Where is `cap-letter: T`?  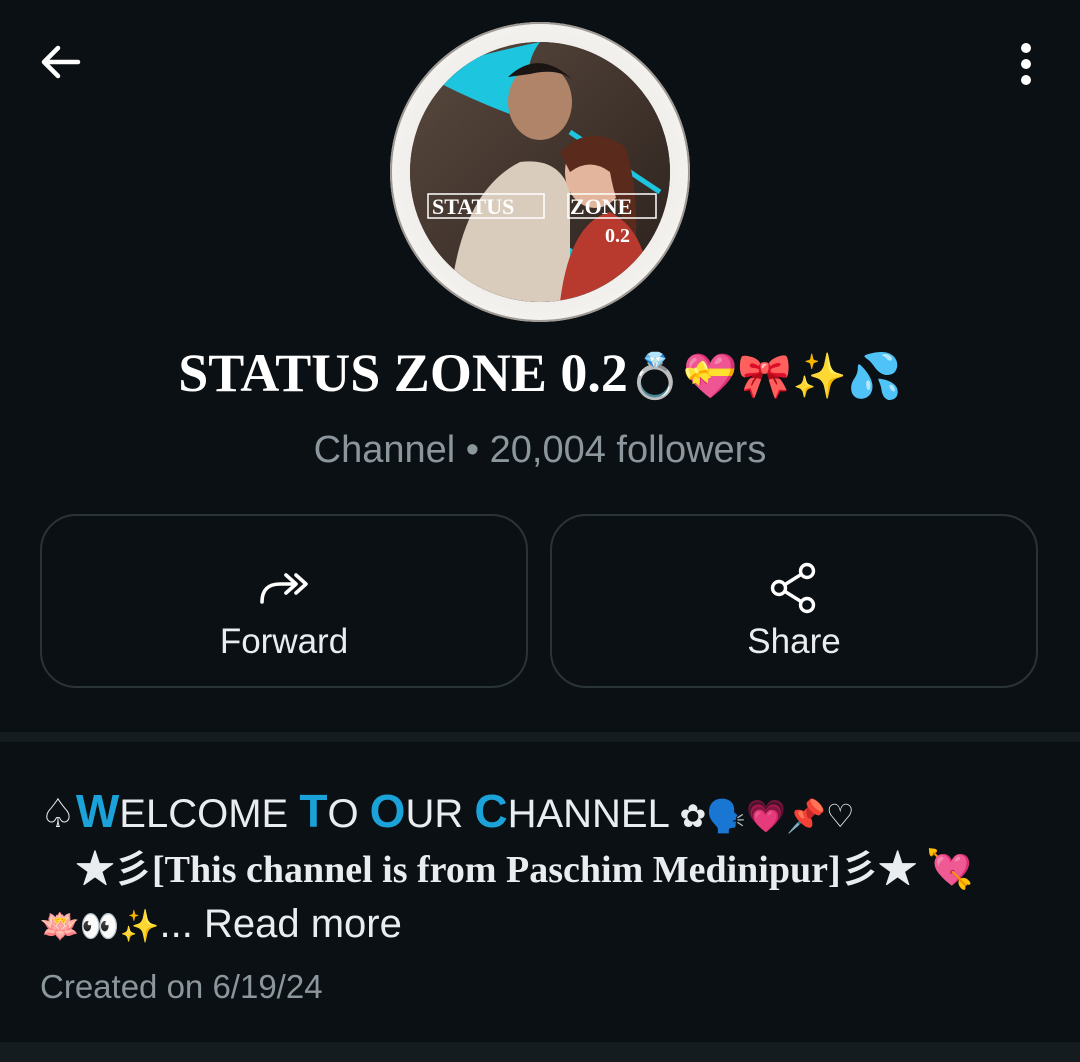
cap-letter: T is located at coordinates (313, 811).